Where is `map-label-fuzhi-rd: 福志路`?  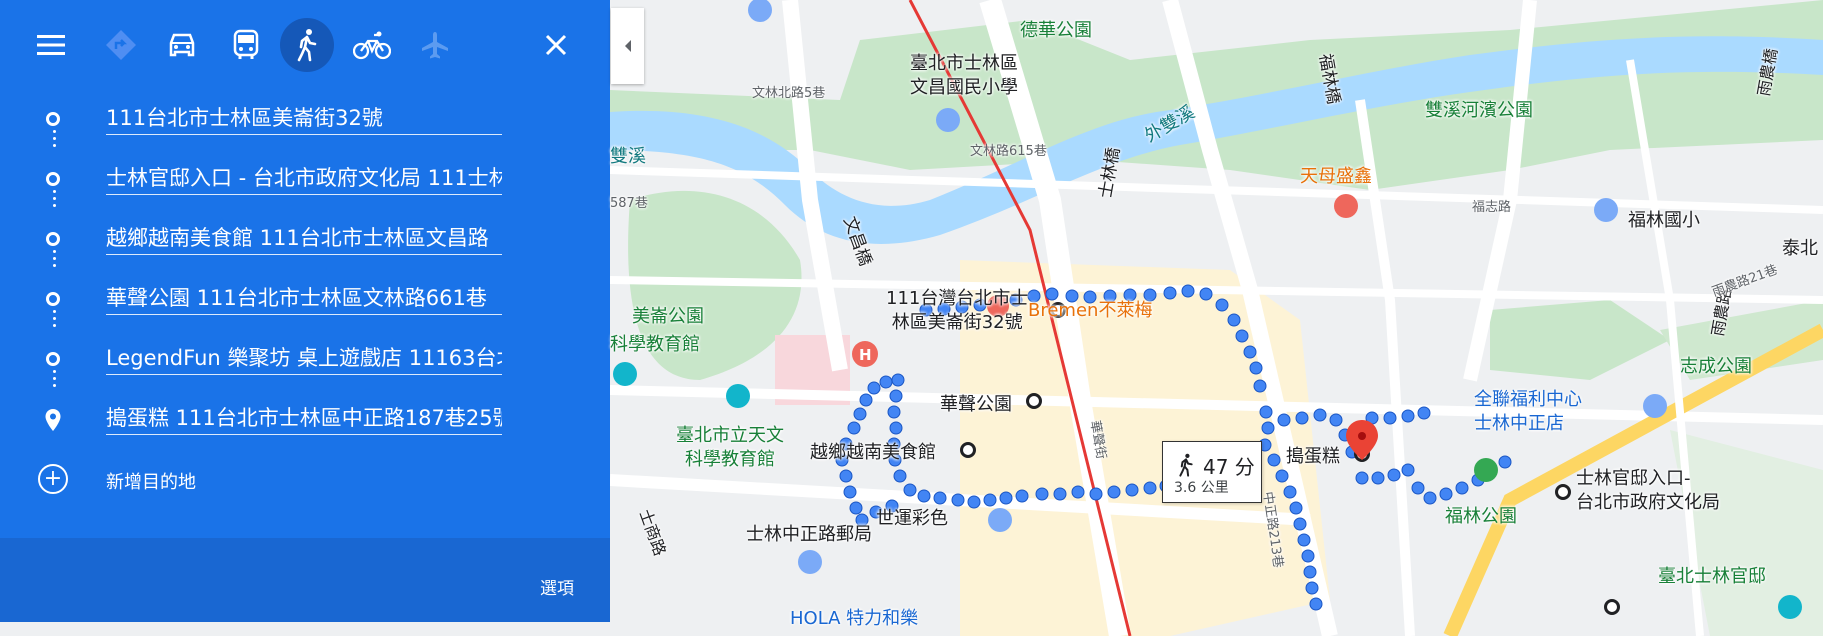
map-label-fuzhi-rd: 福志路 is located at coordinates (1492, 207).